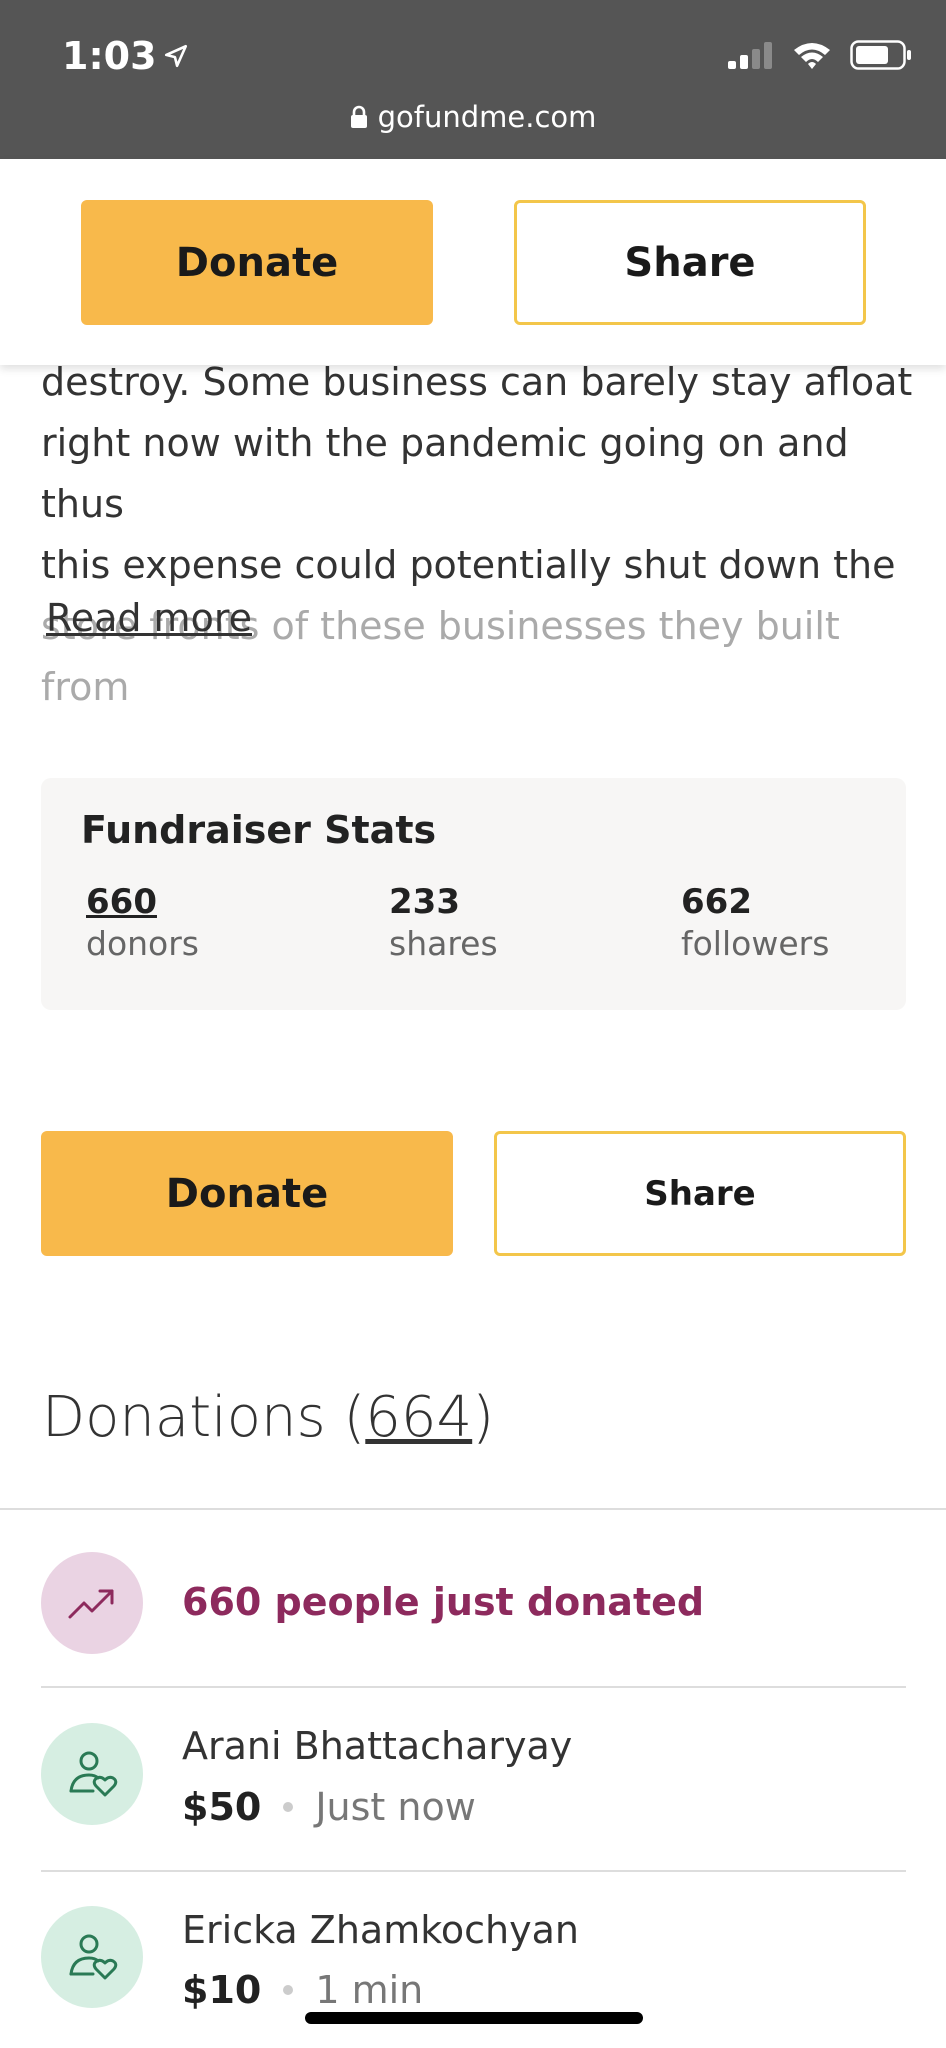 The width and height of the screenshot is (946, 2048). Describe the element at coordinates (377, 1746) in the screenshot. I see `donor-name: Arani Bhattacharyay` at that location.